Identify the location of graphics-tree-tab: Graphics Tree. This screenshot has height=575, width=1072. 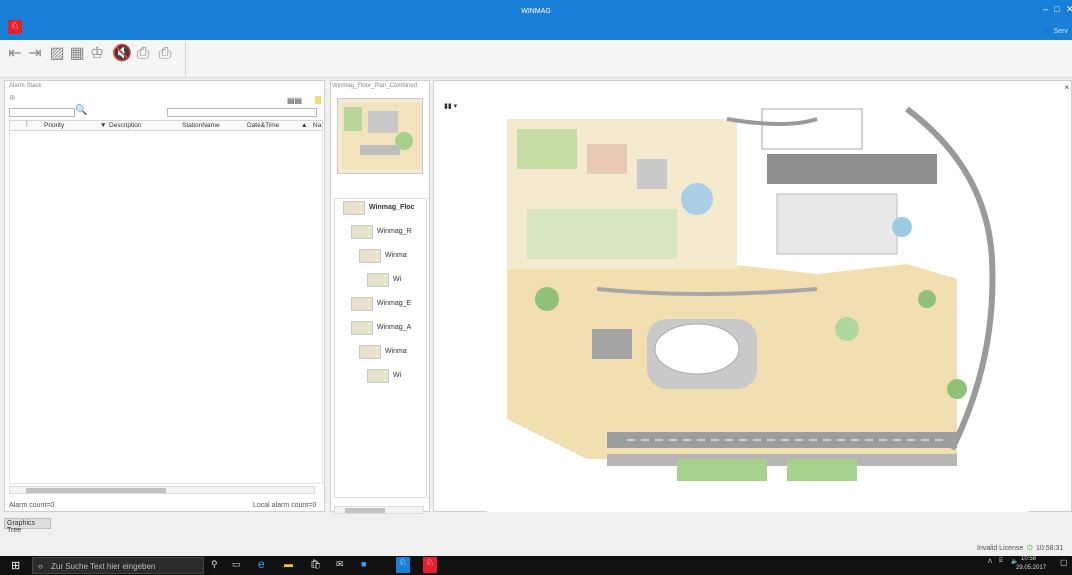
(27, 526).